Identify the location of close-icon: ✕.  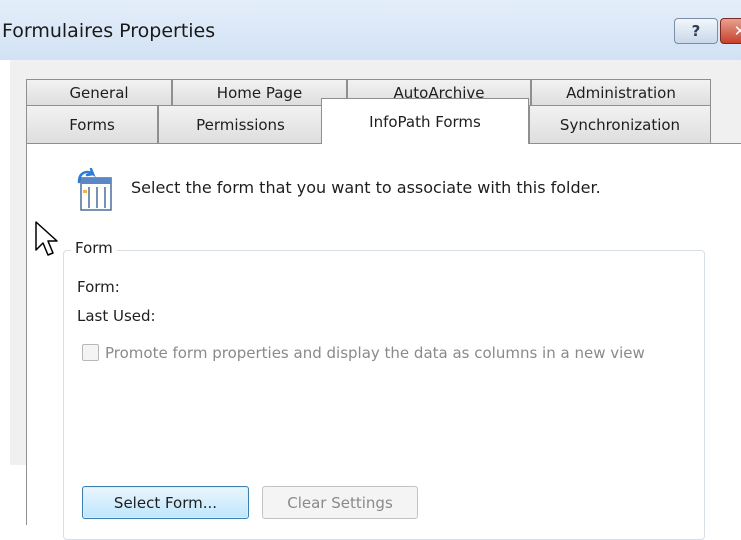
(737, 31).